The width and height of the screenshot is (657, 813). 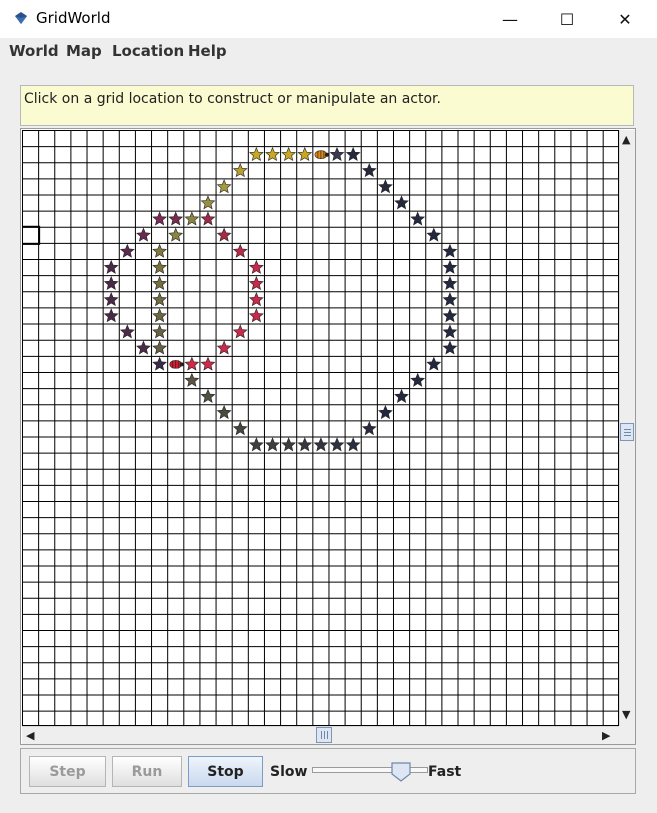 What do you see at coordinates (34, 51) in the screenshot?
I see `menu-world: World` at bounding box center [34, 51].